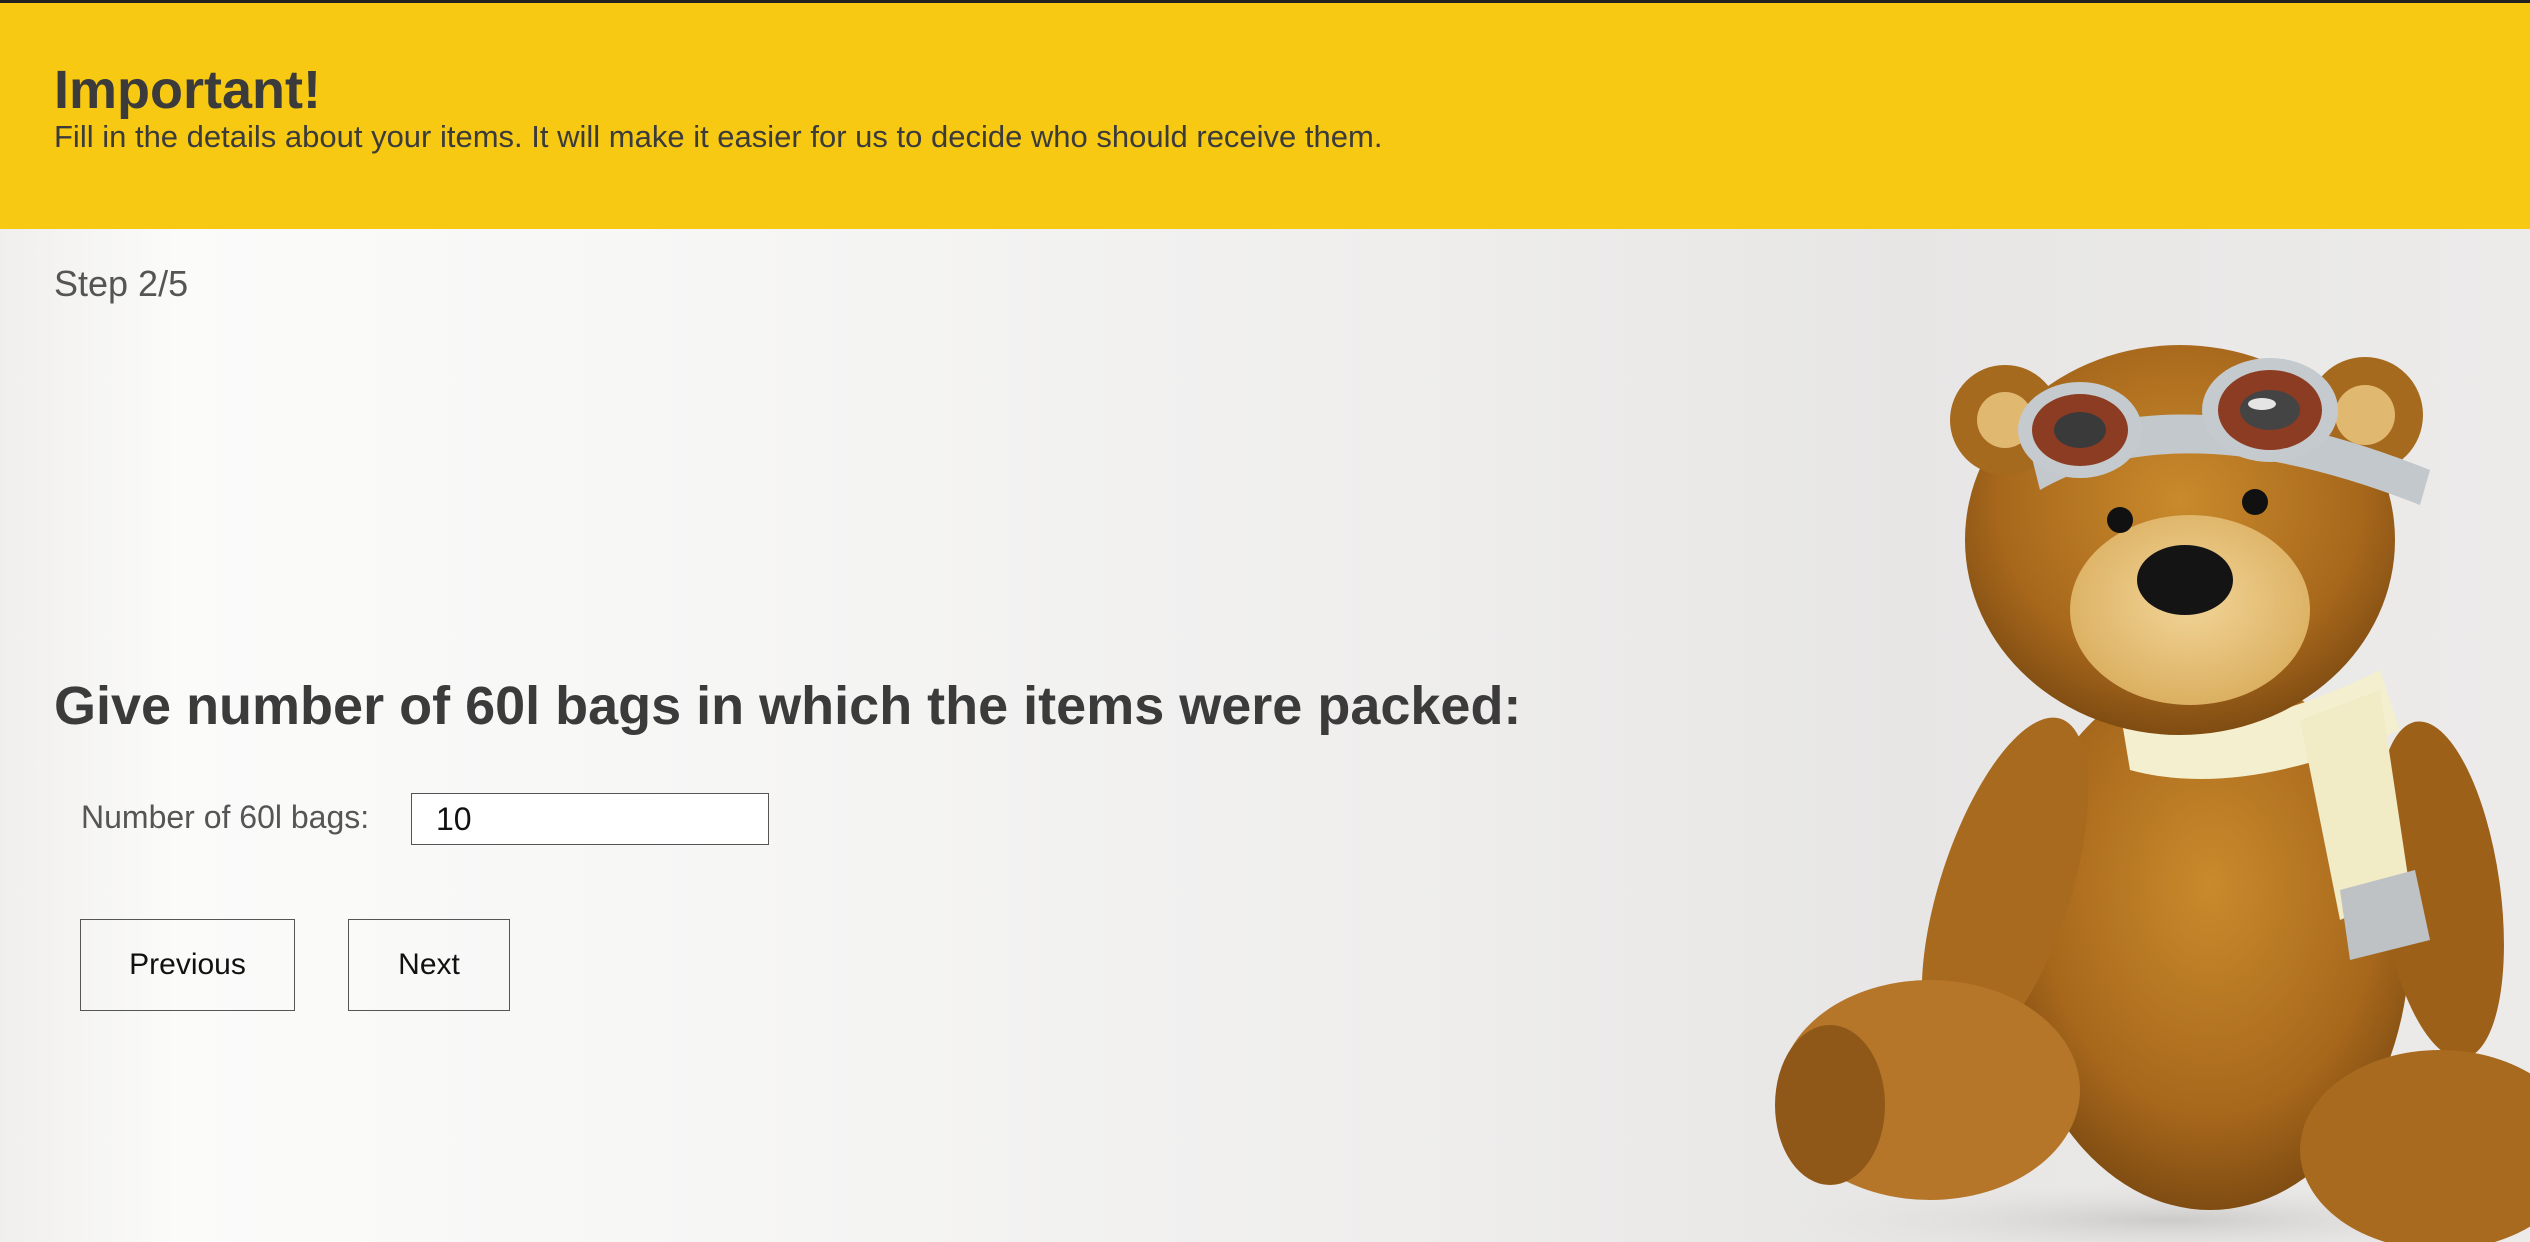  Describe the element at coordinates (429, 965) in the screenshot. I see `next-button: Next` at that location.